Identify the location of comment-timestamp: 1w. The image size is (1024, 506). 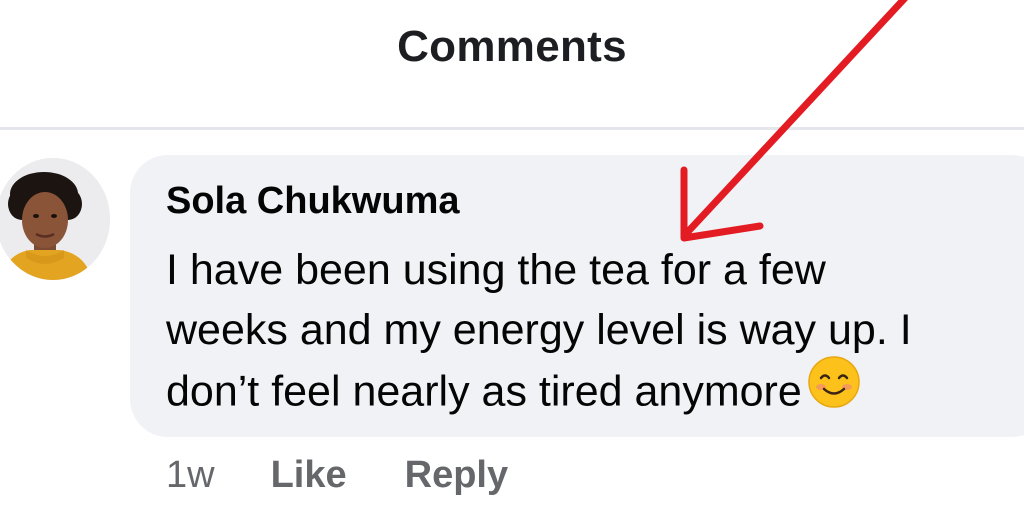
(190, 474).